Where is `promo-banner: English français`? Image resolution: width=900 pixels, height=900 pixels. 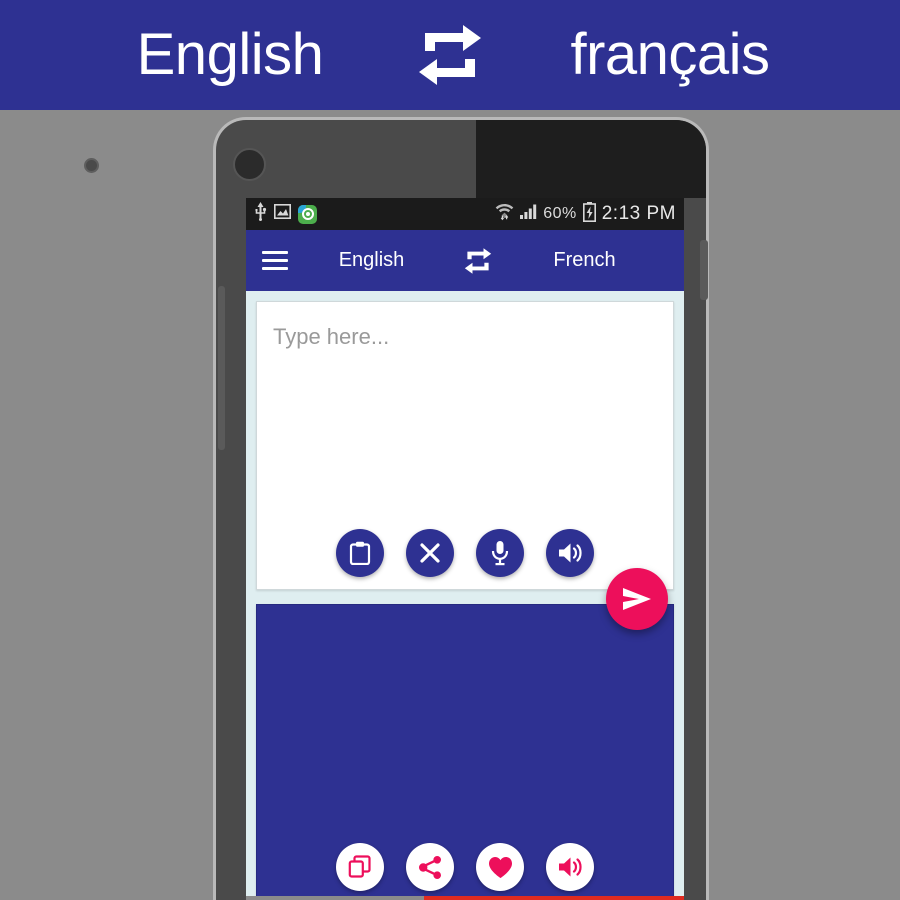
promo-banner: English français is located at coordinates (450, 55).